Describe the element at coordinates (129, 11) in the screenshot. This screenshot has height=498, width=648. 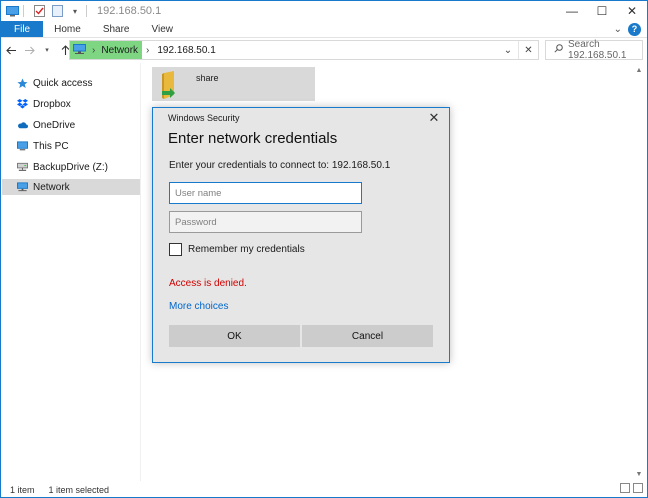
I see `window-title: 192.168.50.1` at that location.